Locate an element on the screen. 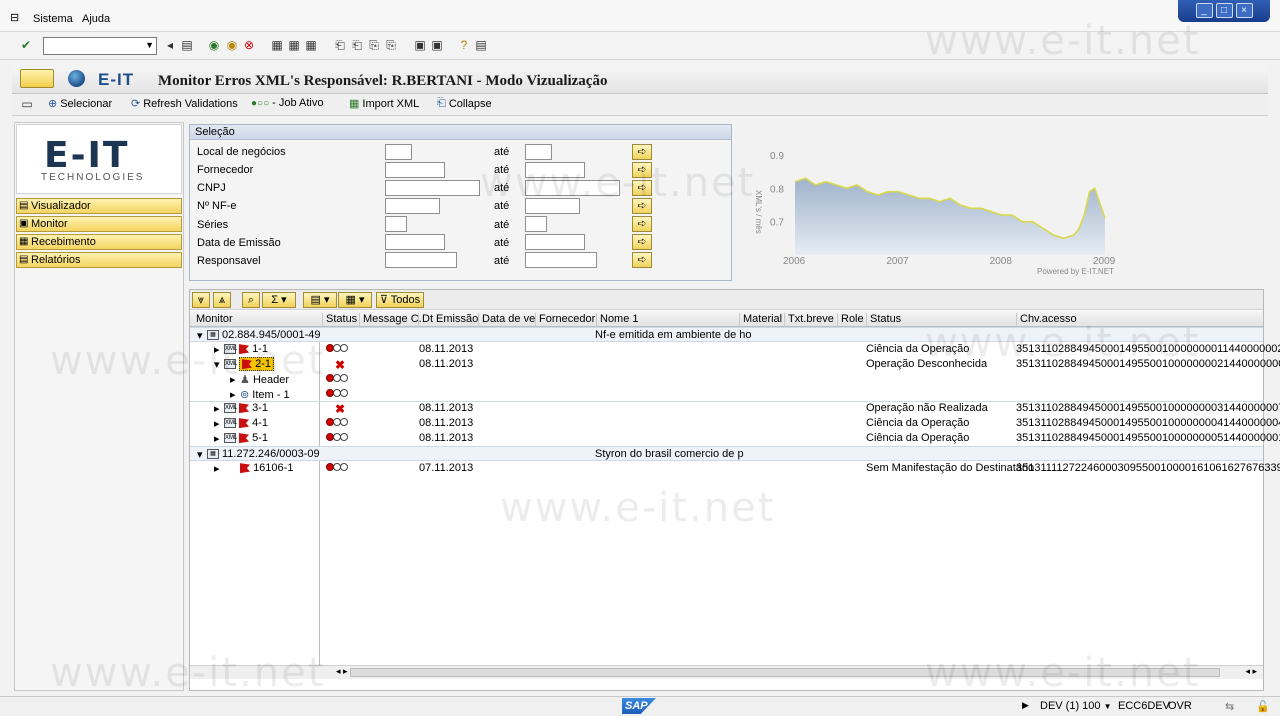 The width and height of the screenshot is (1280, 716). cancel-icon: ⊗ is located at coordinates (249, 45).